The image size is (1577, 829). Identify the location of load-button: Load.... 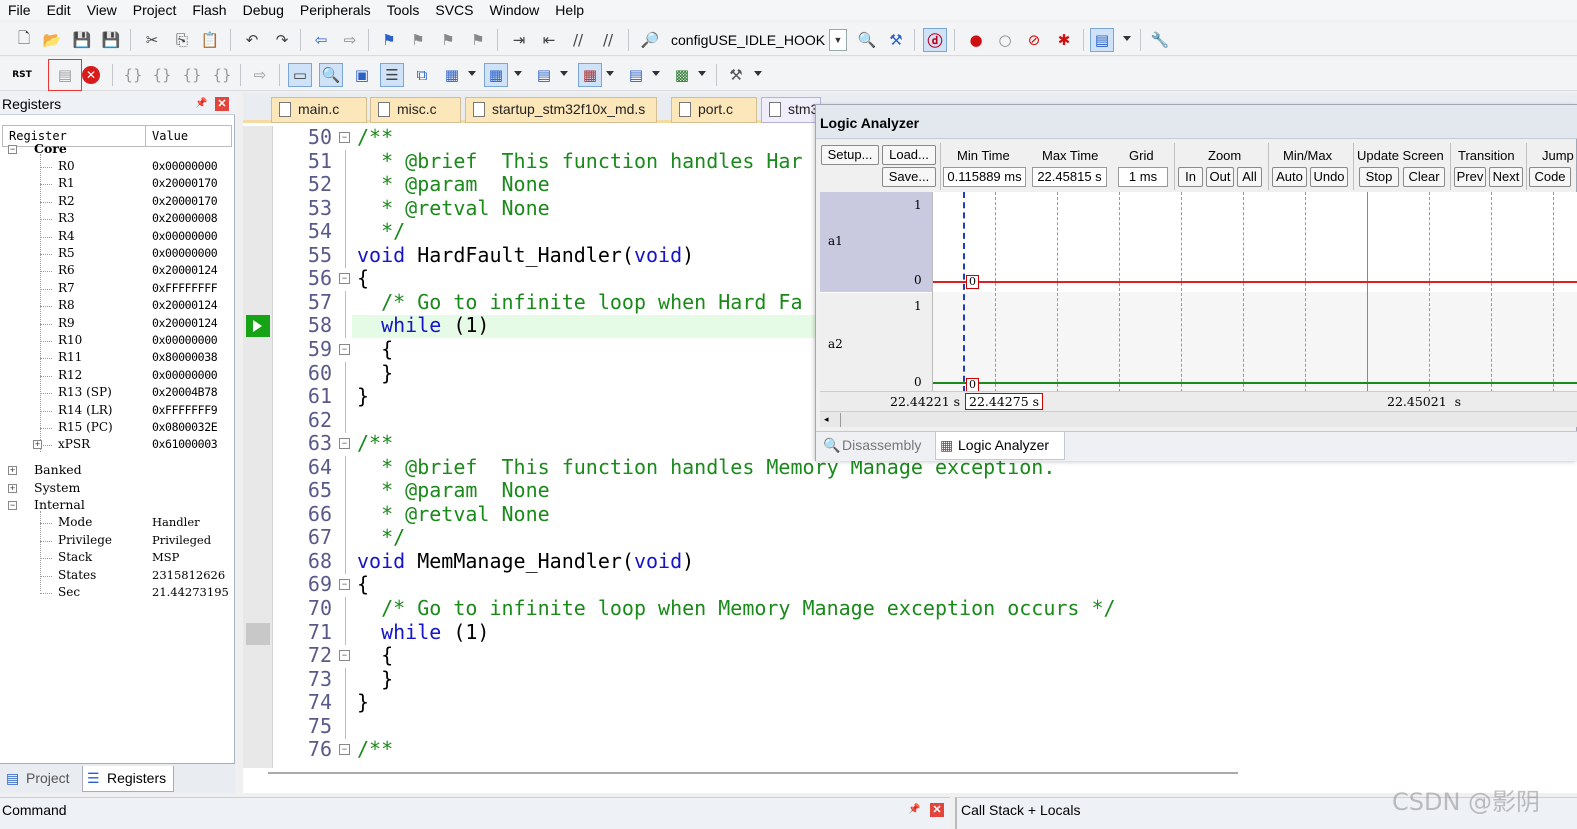
(909, 155).